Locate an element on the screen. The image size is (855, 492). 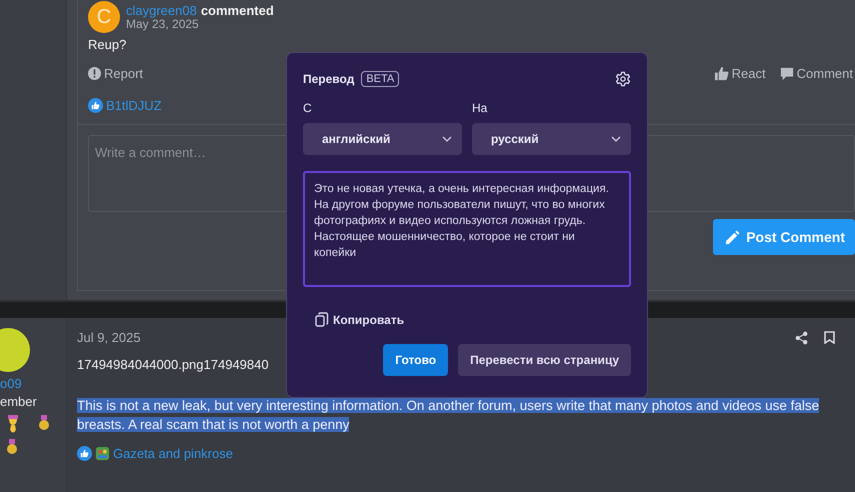
user-title: ember is located at coordinates (19, 401).